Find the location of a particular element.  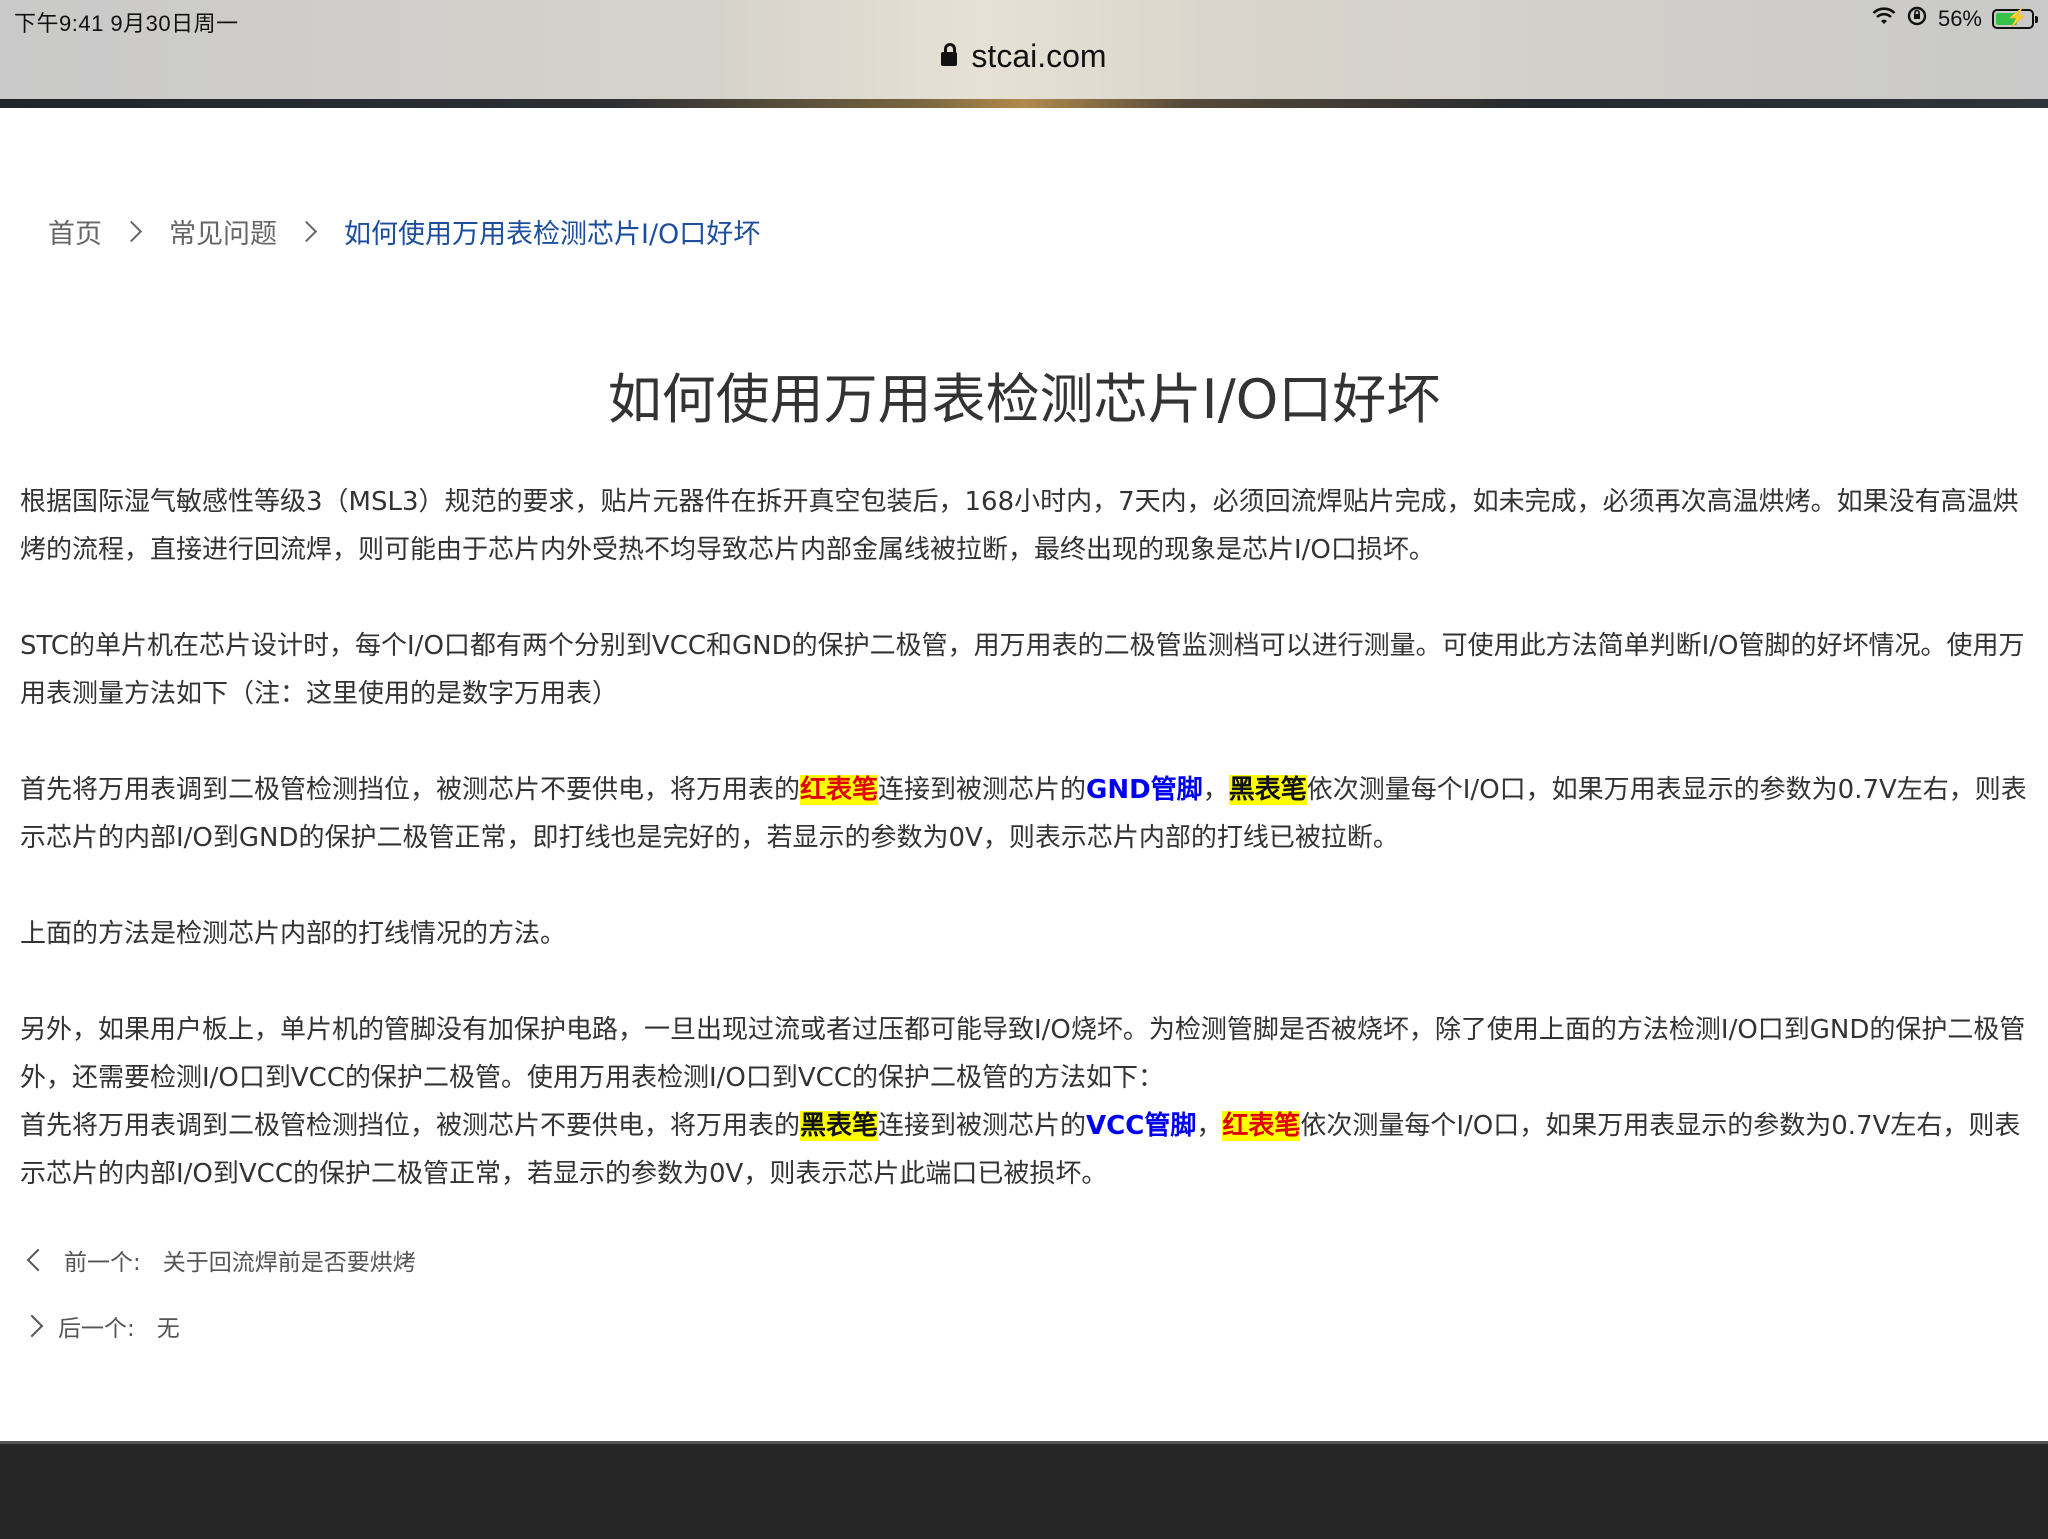

page-title: 如何使用万用表检测芯片I/O口好坏 is located at coordinates (1024, 399).